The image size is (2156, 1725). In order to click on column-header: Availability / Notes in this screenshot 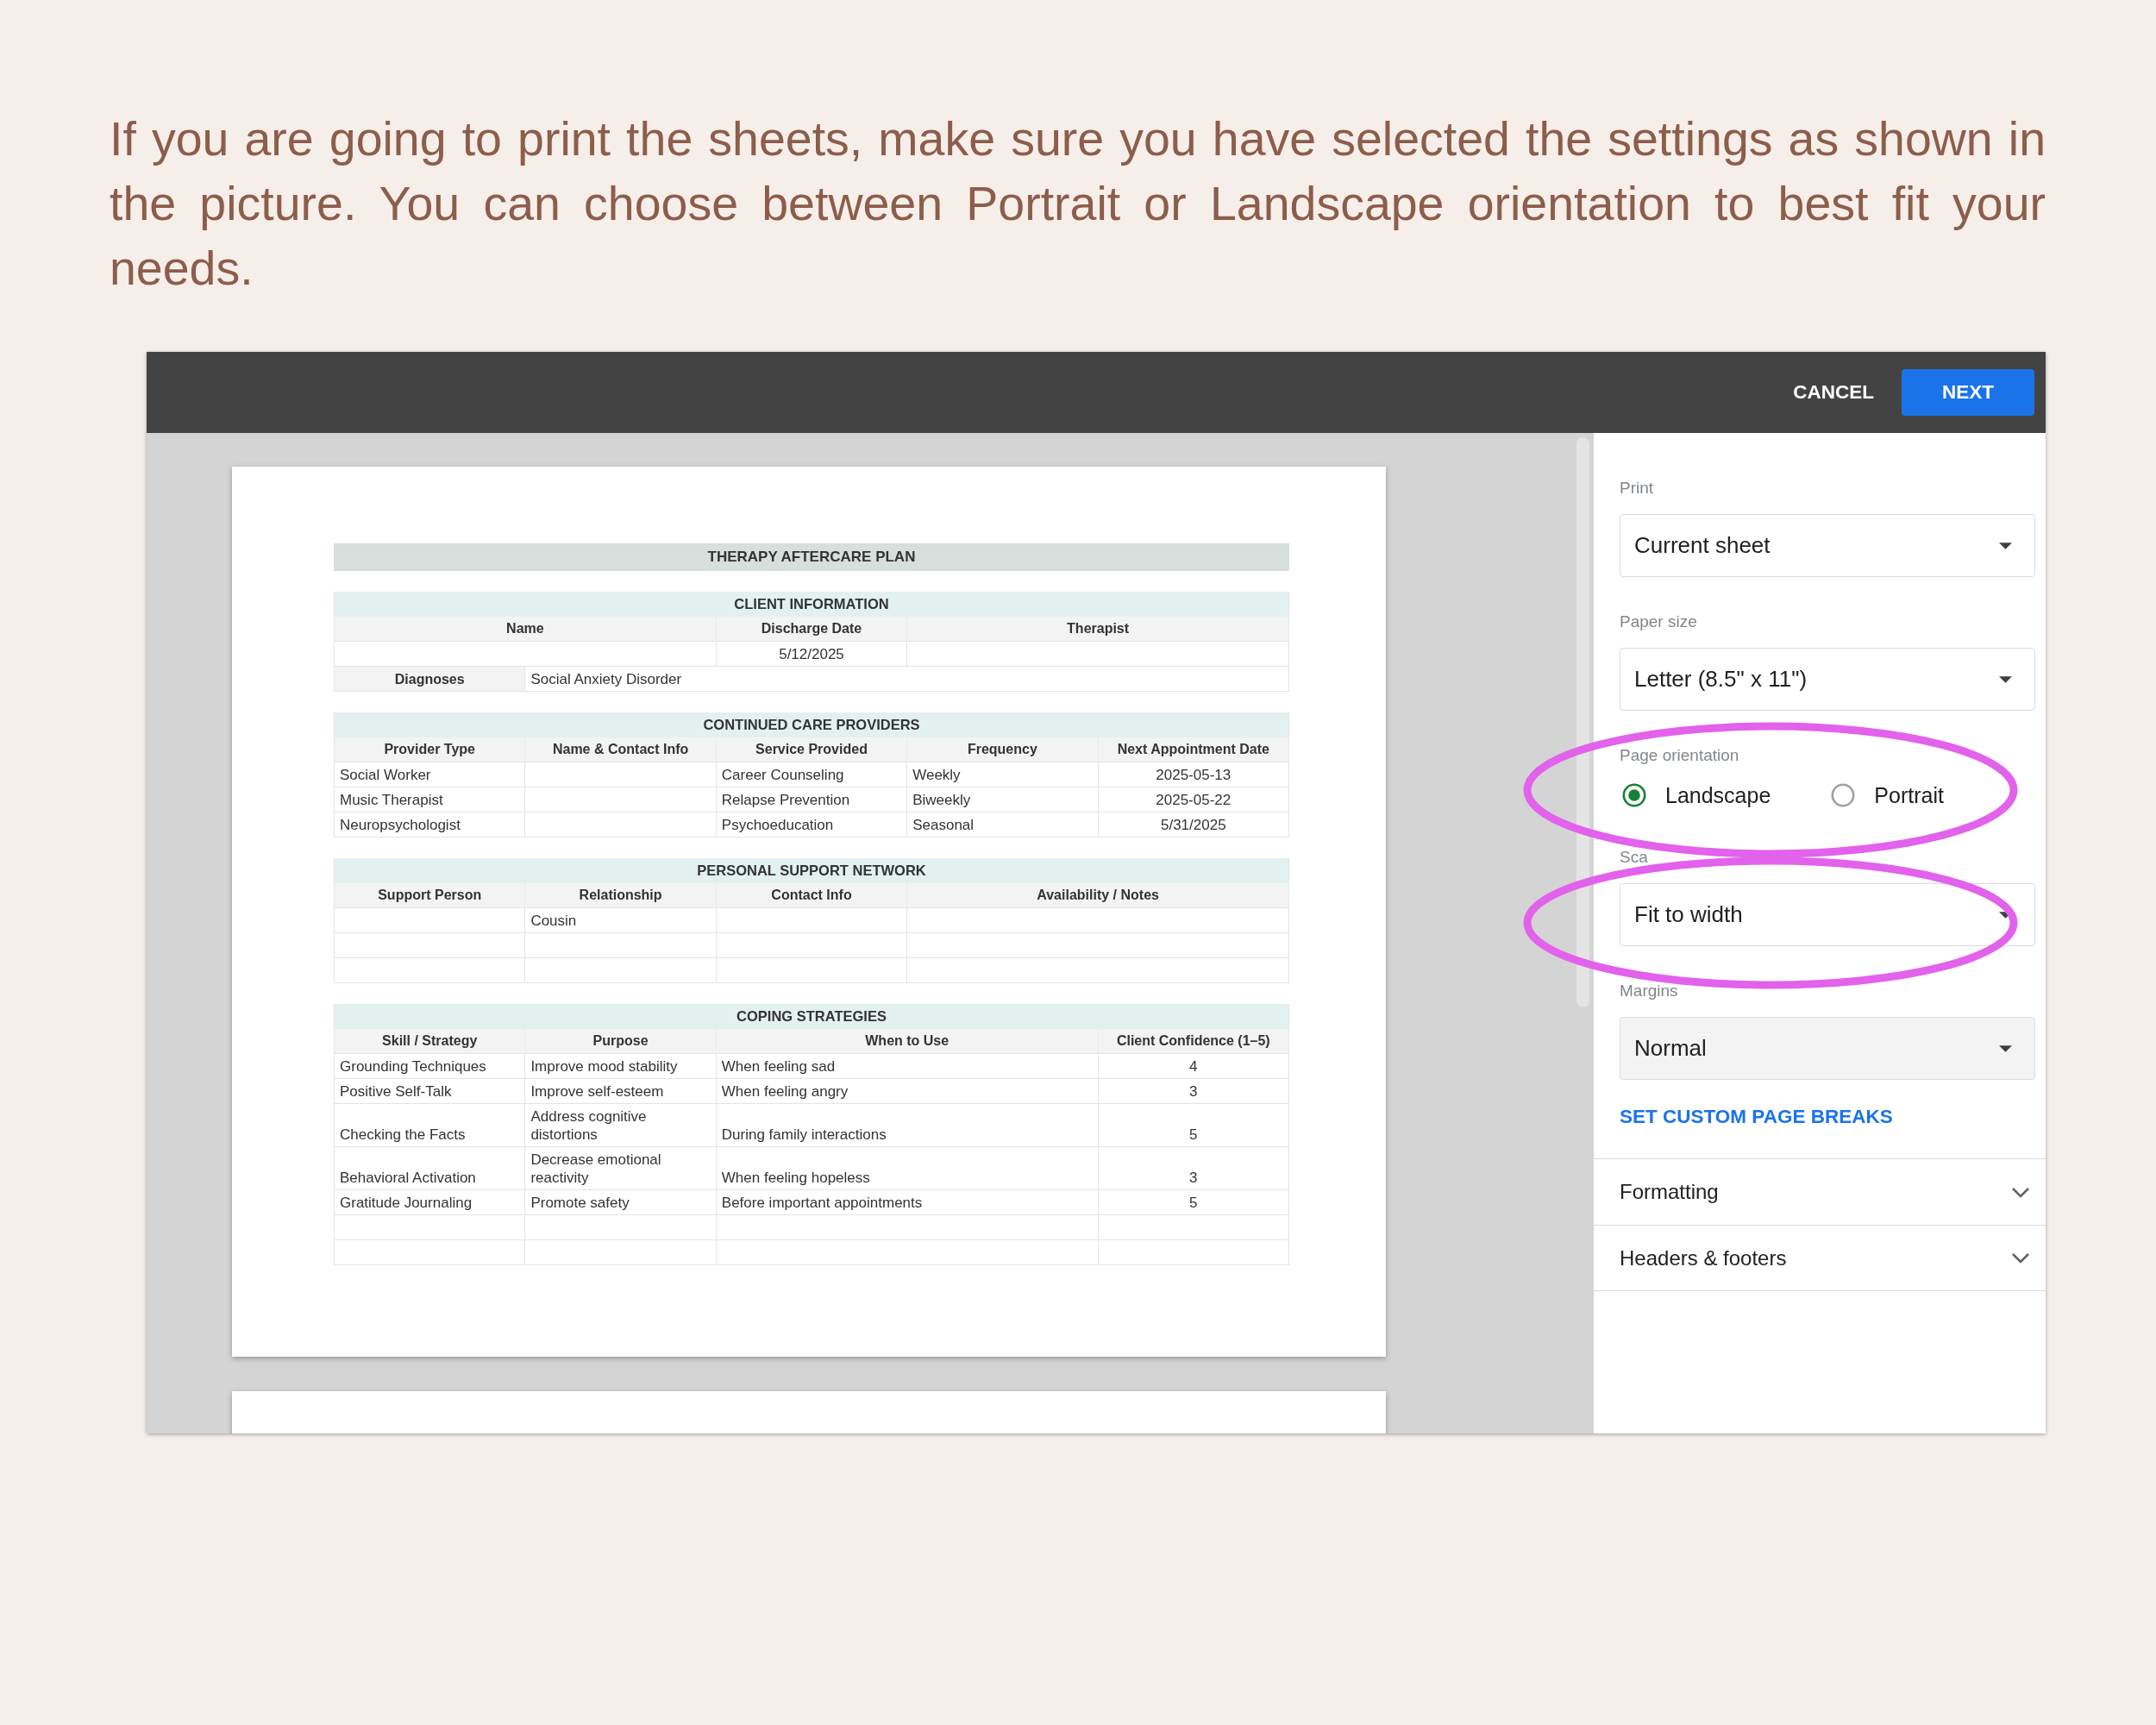, I will do `click(1098, 896)`.